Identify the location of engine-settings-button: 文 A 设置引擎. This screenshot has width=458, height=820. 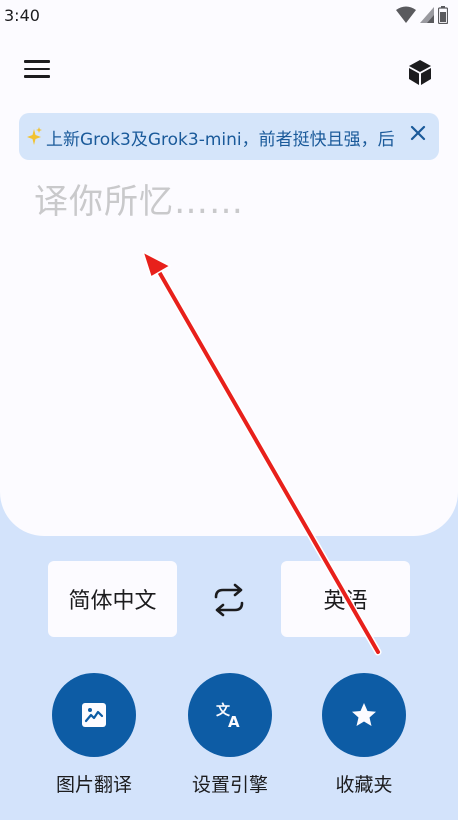
(230, 735).